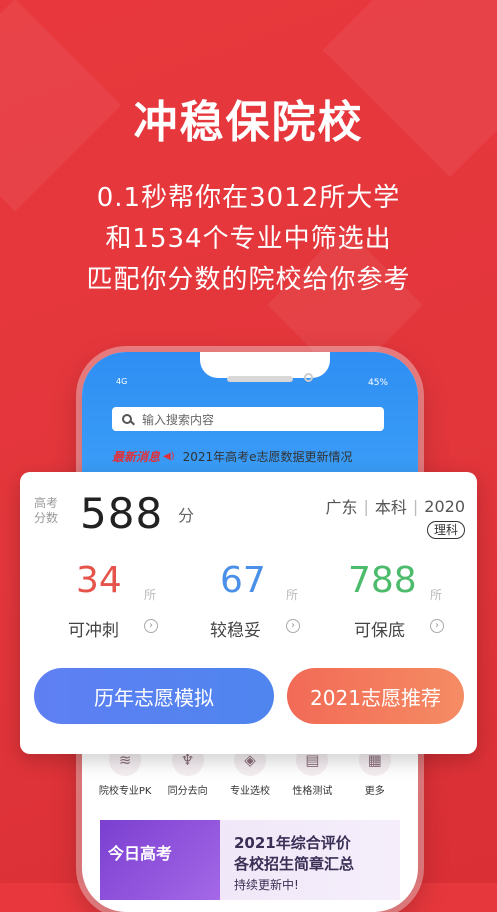 Image resolution: width=497 pixels, height=912 pixels. Describe the element at coordinates (93, 631) in the screenshot. I see `stat-reach-label: 可冲刺` at that location.